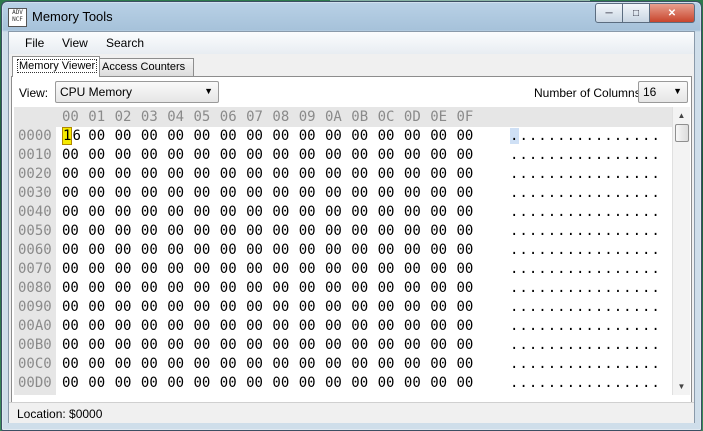 The width and height of the screenshot is (703, 431). Describe the element at coordinates (681, 115) in the screenshot. I see `scroll-up-arrow-icon: ▲` at that location.